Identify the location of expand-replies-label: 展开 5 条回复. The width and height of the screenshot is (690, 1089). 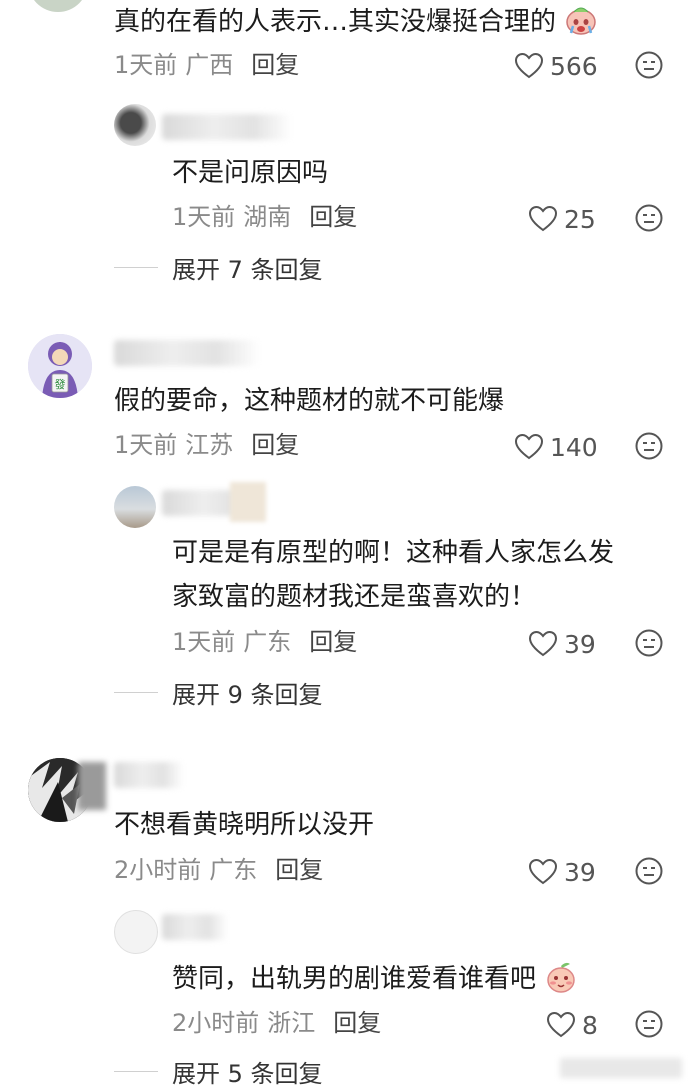
(247, 1073).